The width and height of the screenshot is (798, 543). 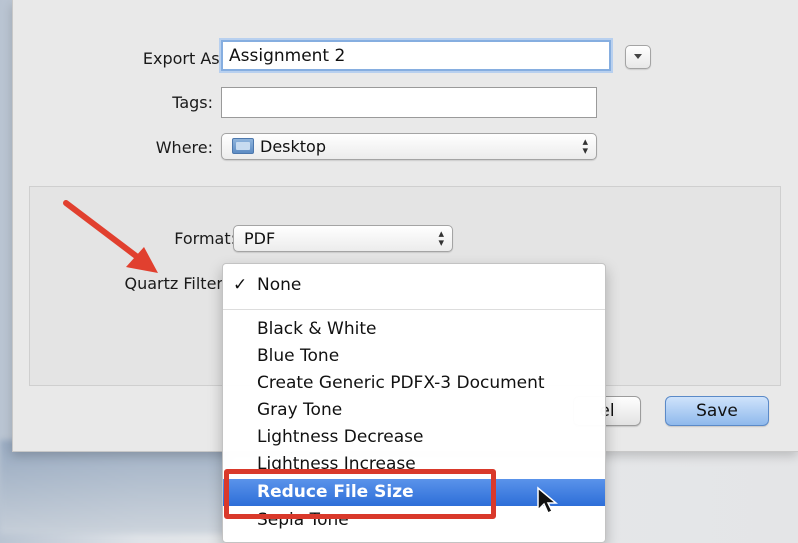 What do you see at coordinates (293, 146) in the screenshot?
I see `where-value: Desktop` at bounding box center [293, 146].